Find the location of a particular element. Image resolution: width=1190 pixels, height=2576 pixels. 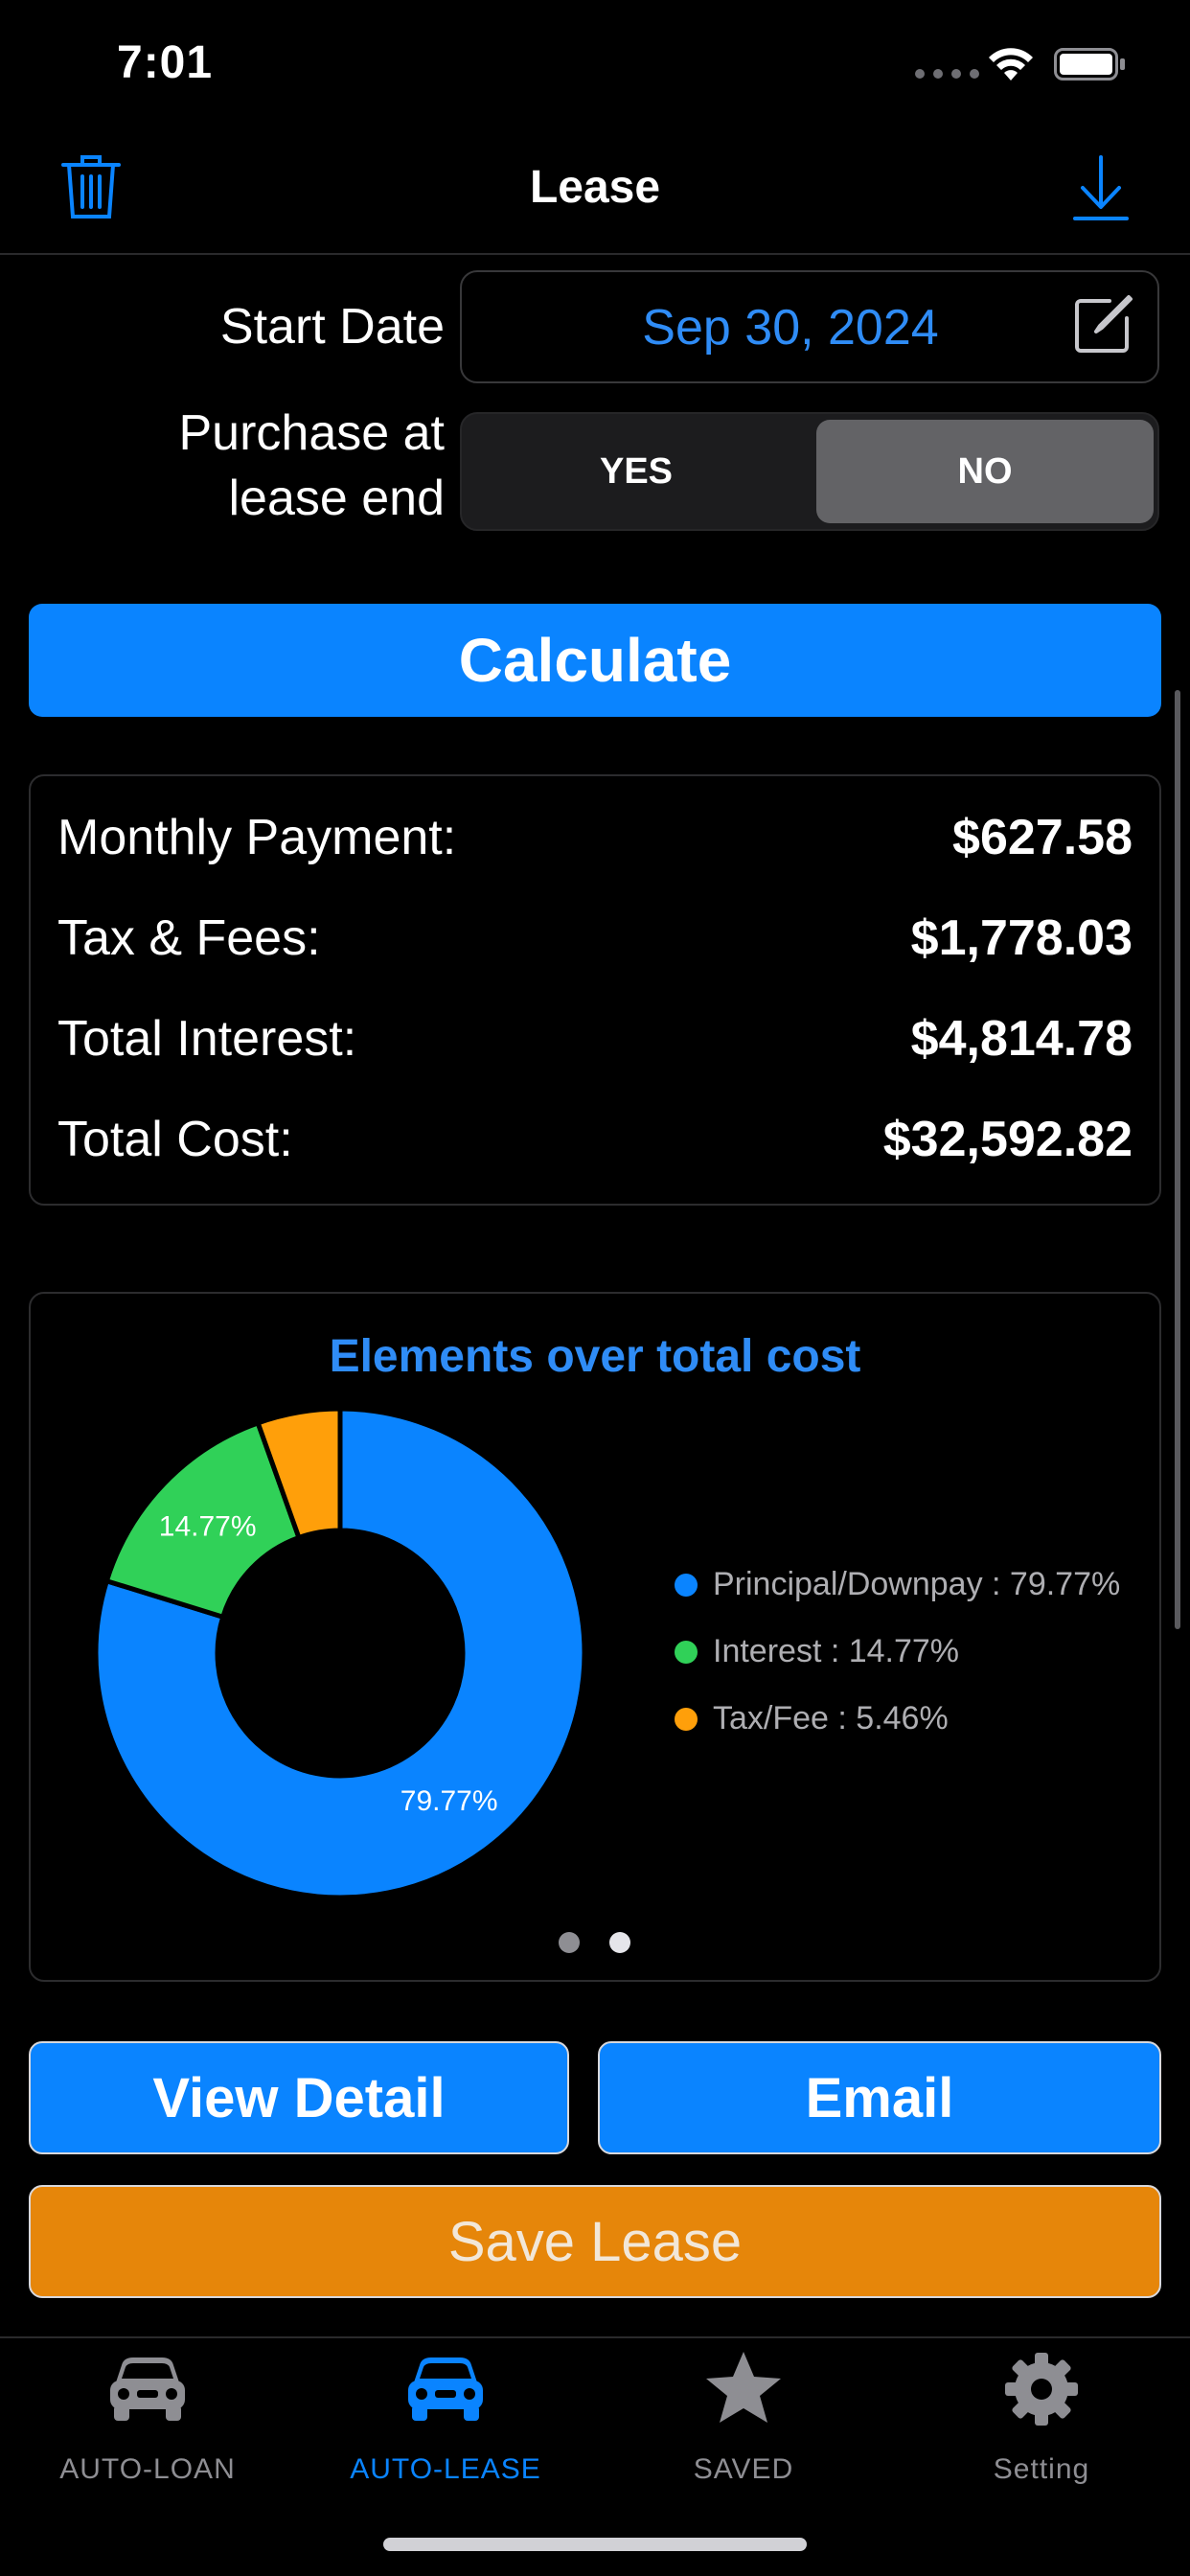

tab-label: AUTO-LOAN is located at coordinates (148, 2469).